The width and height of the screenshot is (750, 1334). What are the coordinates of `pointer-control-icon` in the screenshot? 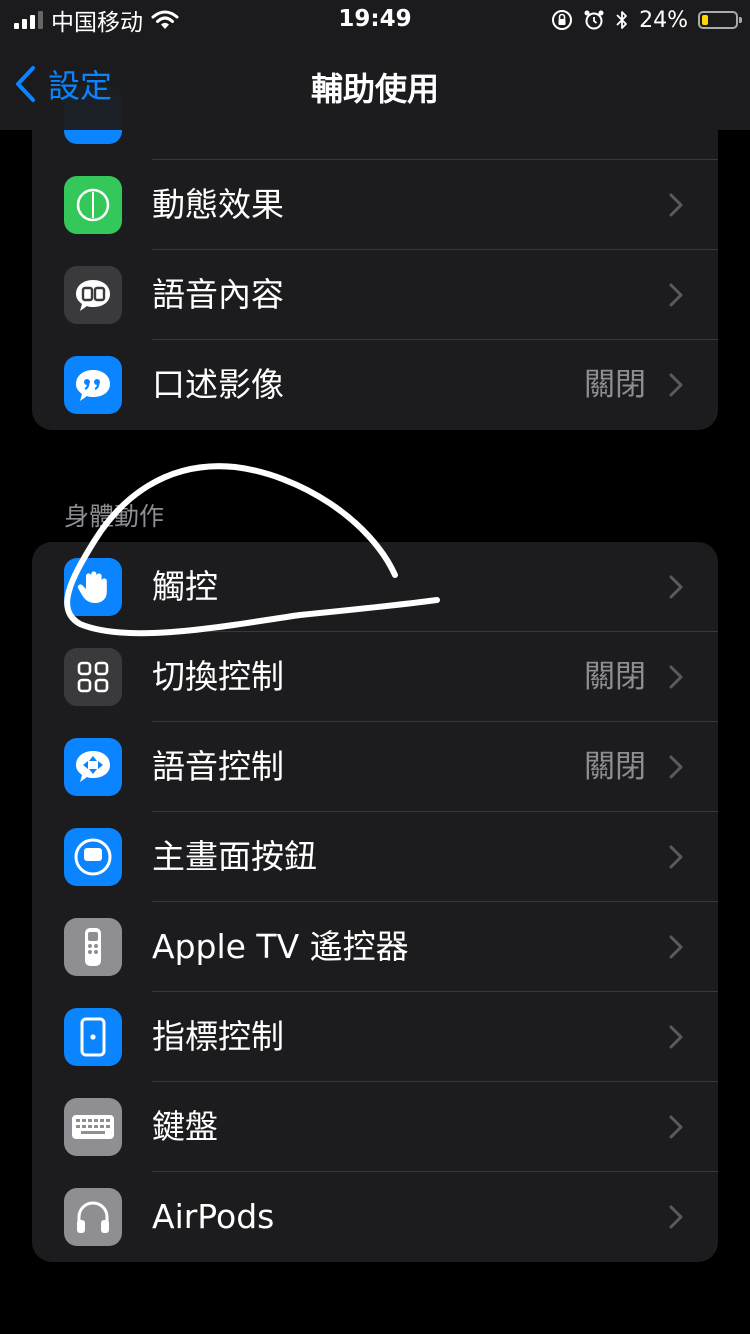 It's located at (93, 1037).